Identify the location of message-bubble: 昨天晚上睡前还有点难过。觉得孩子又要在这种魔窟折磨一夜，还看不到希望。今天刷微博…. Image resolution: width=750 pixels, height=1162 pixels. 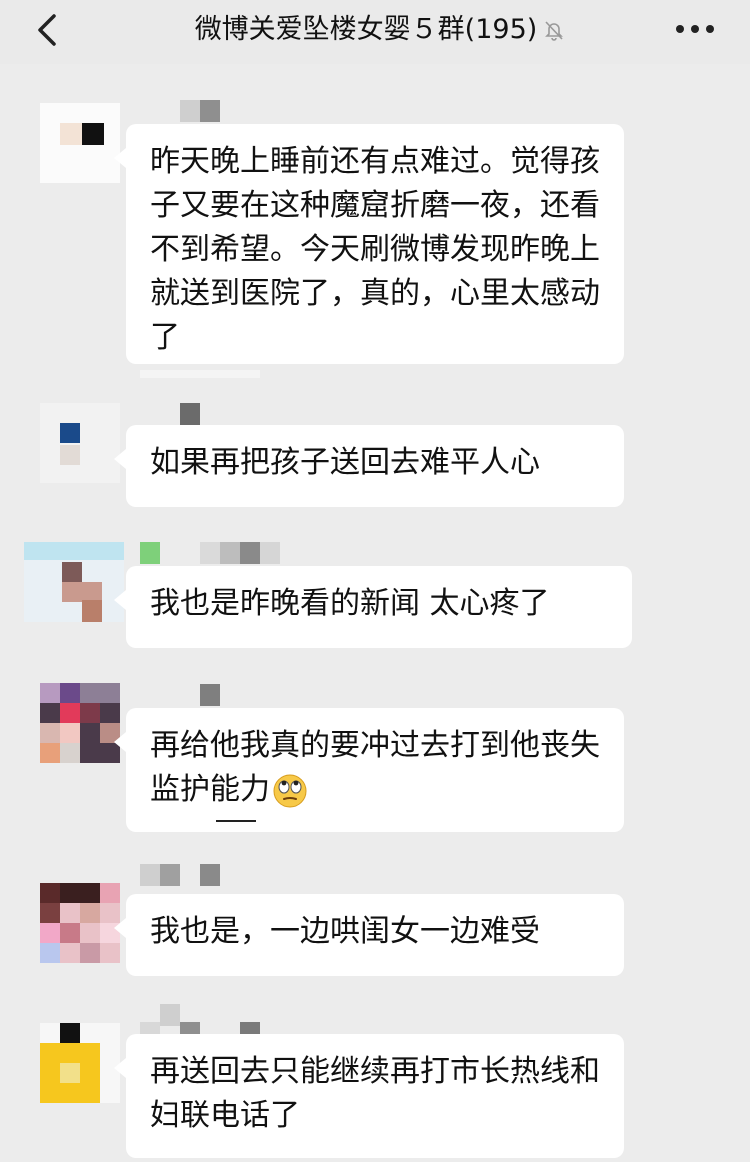
(369, 244).